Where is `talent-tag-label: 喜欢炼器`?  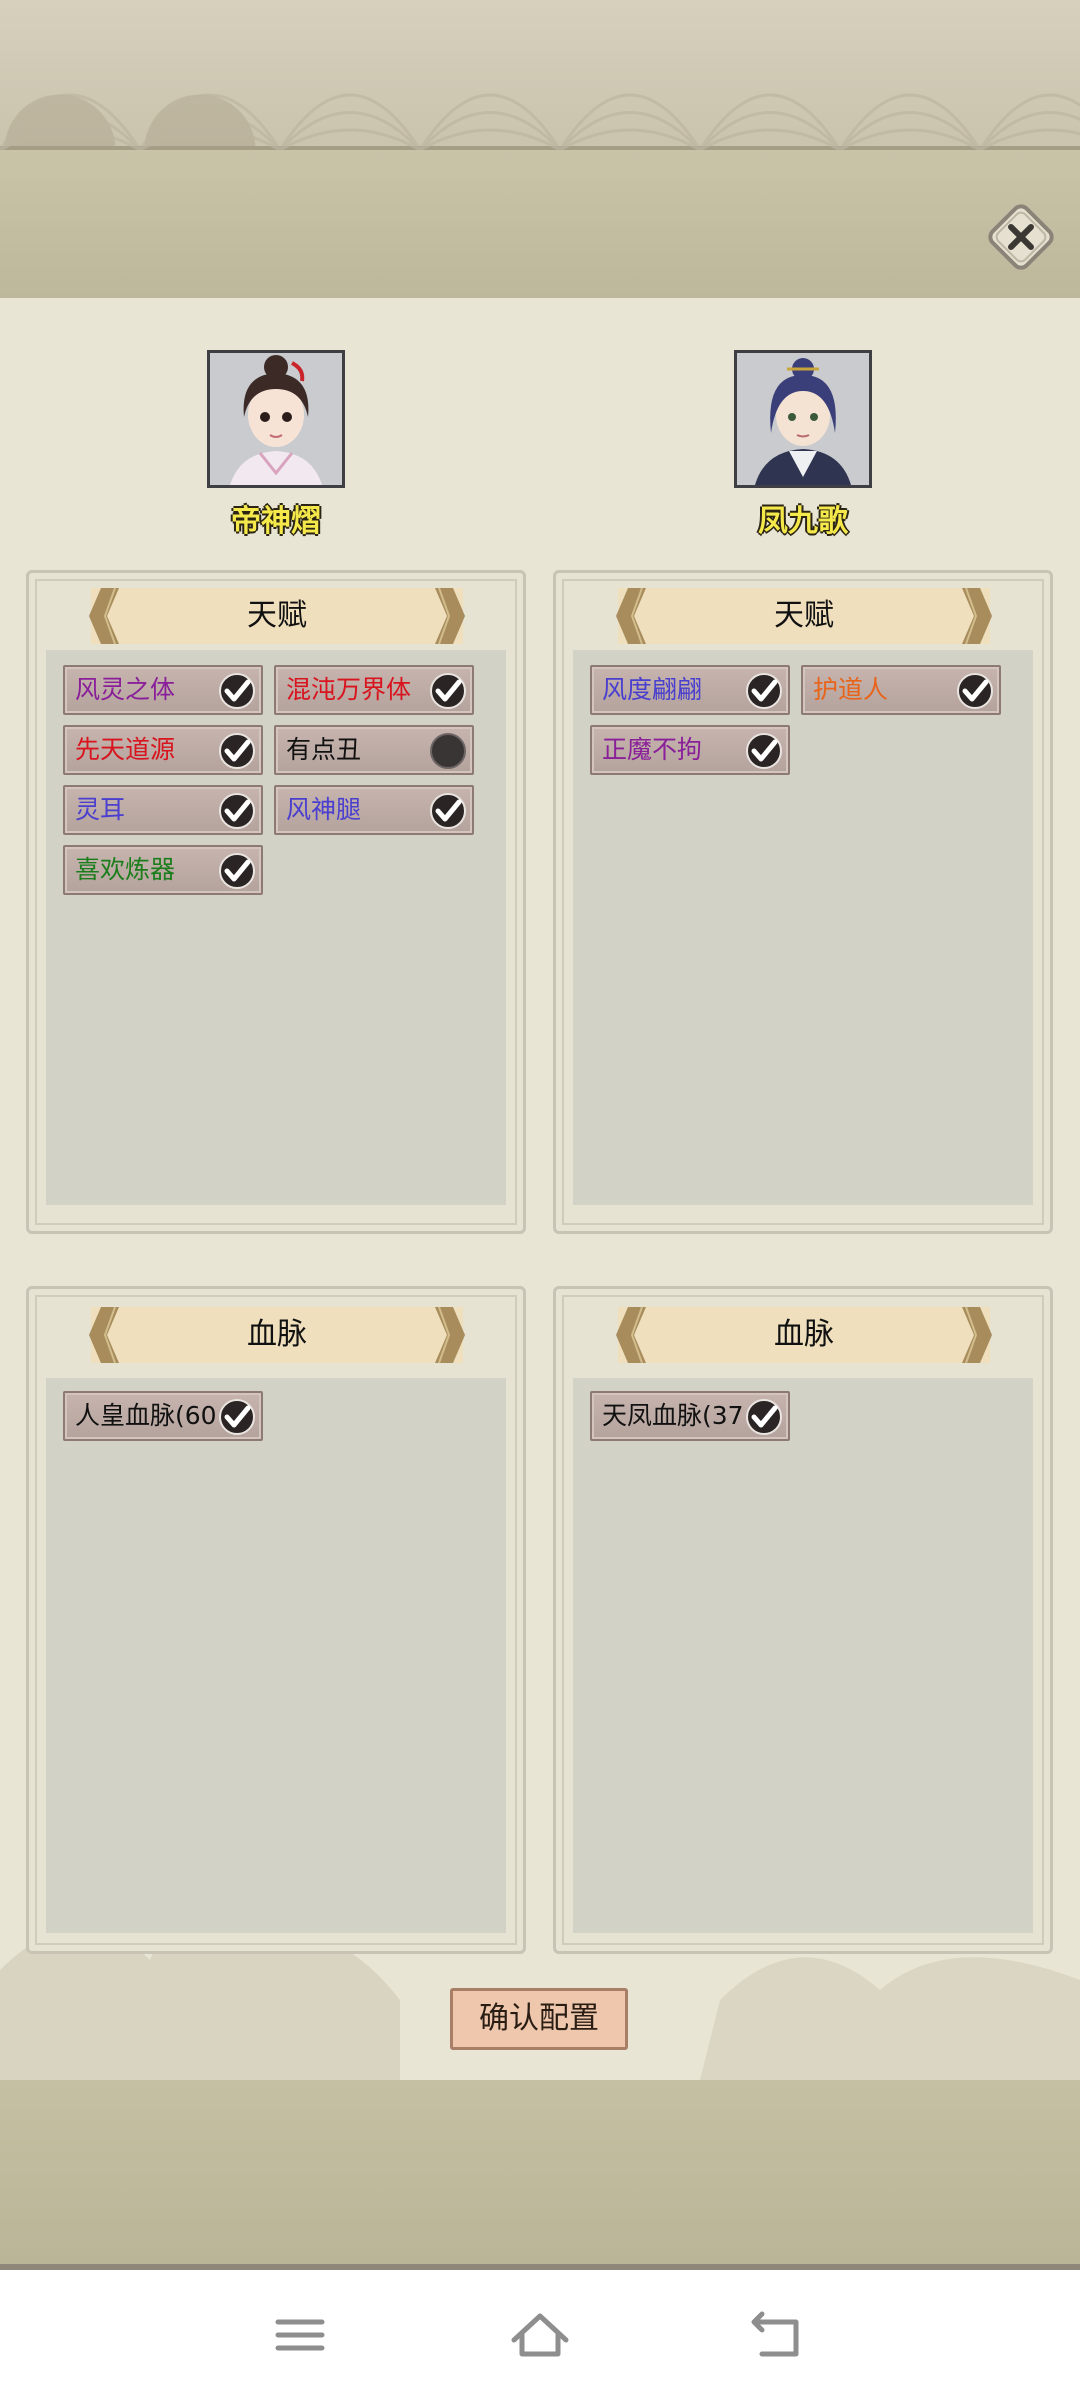
talent-tag-label: 喜欢炼器 is located at coordinates (125, 869).